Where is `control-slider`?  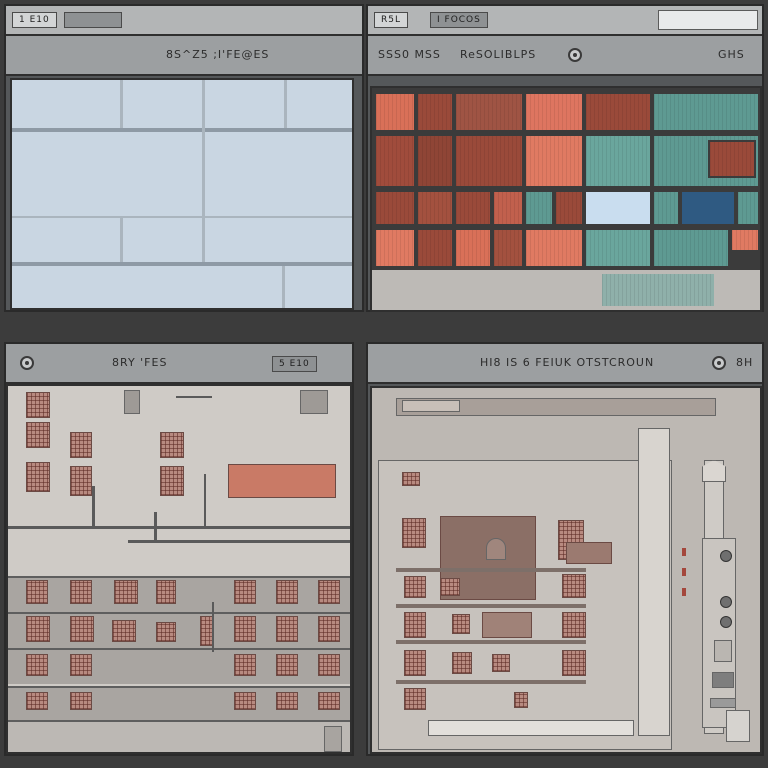
control-slider is located at coordinates (723, 703).